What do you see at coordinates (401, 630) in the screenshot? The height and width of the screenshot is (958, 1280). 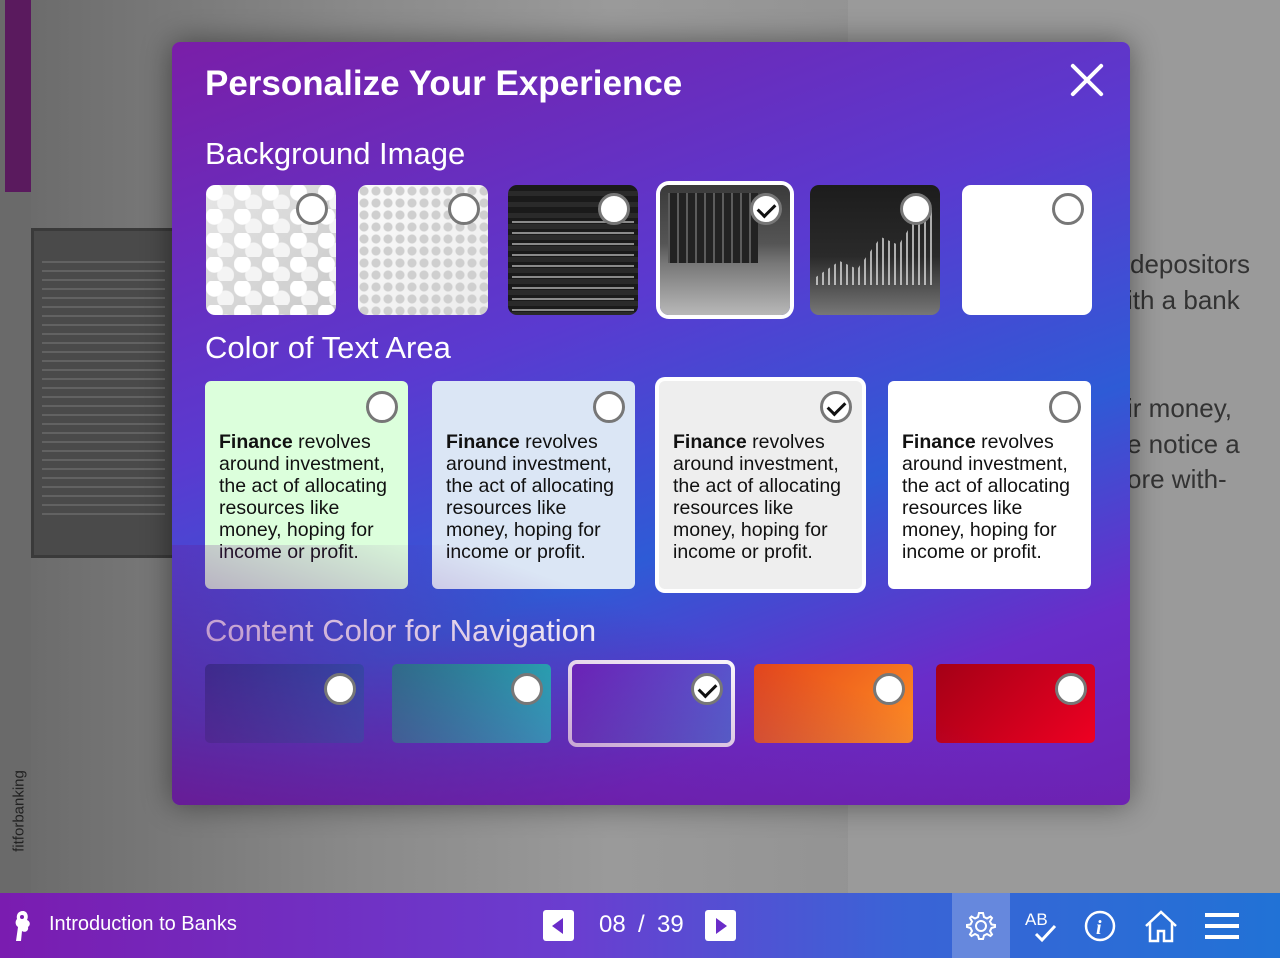 I see `section-title-navigation-color: Content Color for Navigation` at bounding box center [401, 630].